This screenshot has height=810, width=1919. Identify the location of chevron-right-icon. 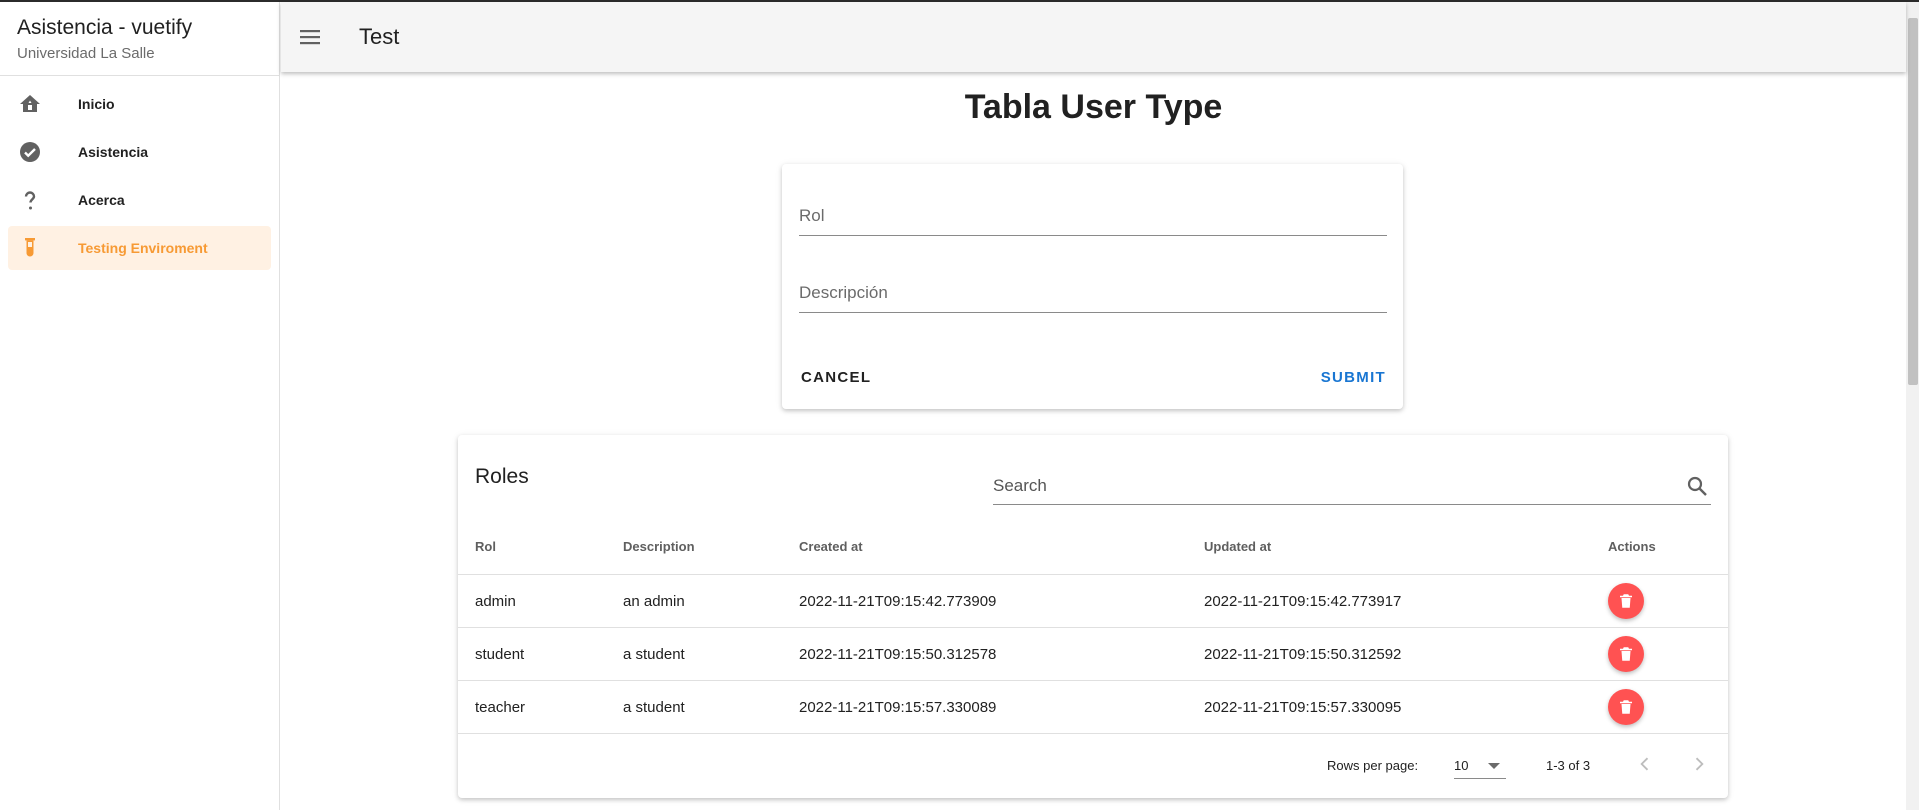
(1699, 764).